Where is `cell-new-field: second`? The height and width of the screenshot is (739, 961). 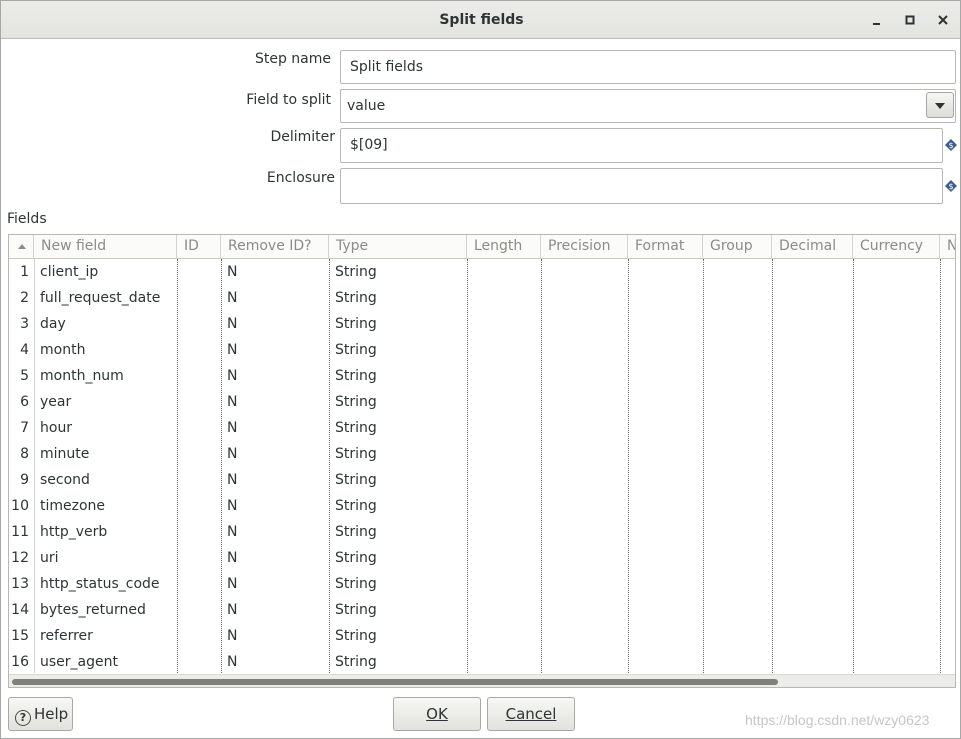 cell-new-field: second is located at coordinates (105, 481).